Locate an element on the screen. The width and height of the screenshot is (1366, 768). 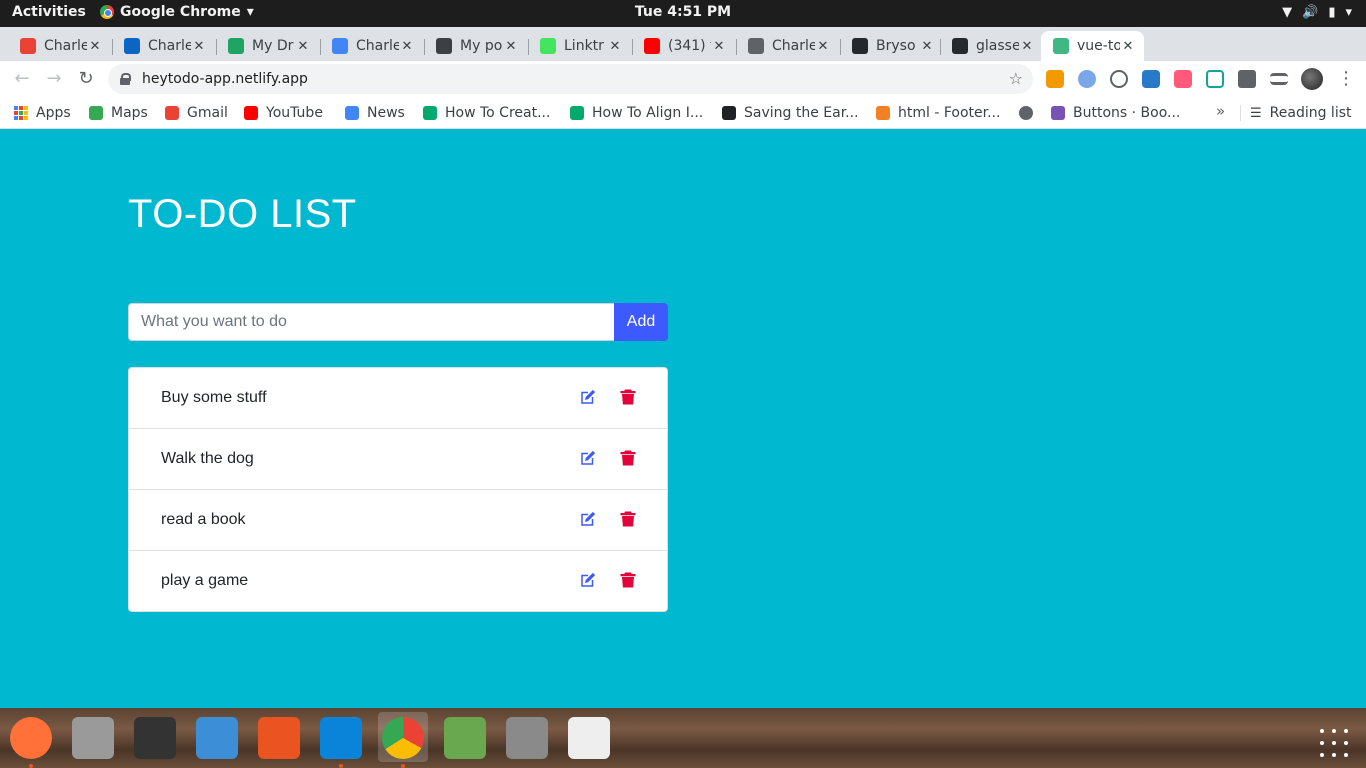
clock: Tue 4:51 PM is located at coordinates (683, 12).